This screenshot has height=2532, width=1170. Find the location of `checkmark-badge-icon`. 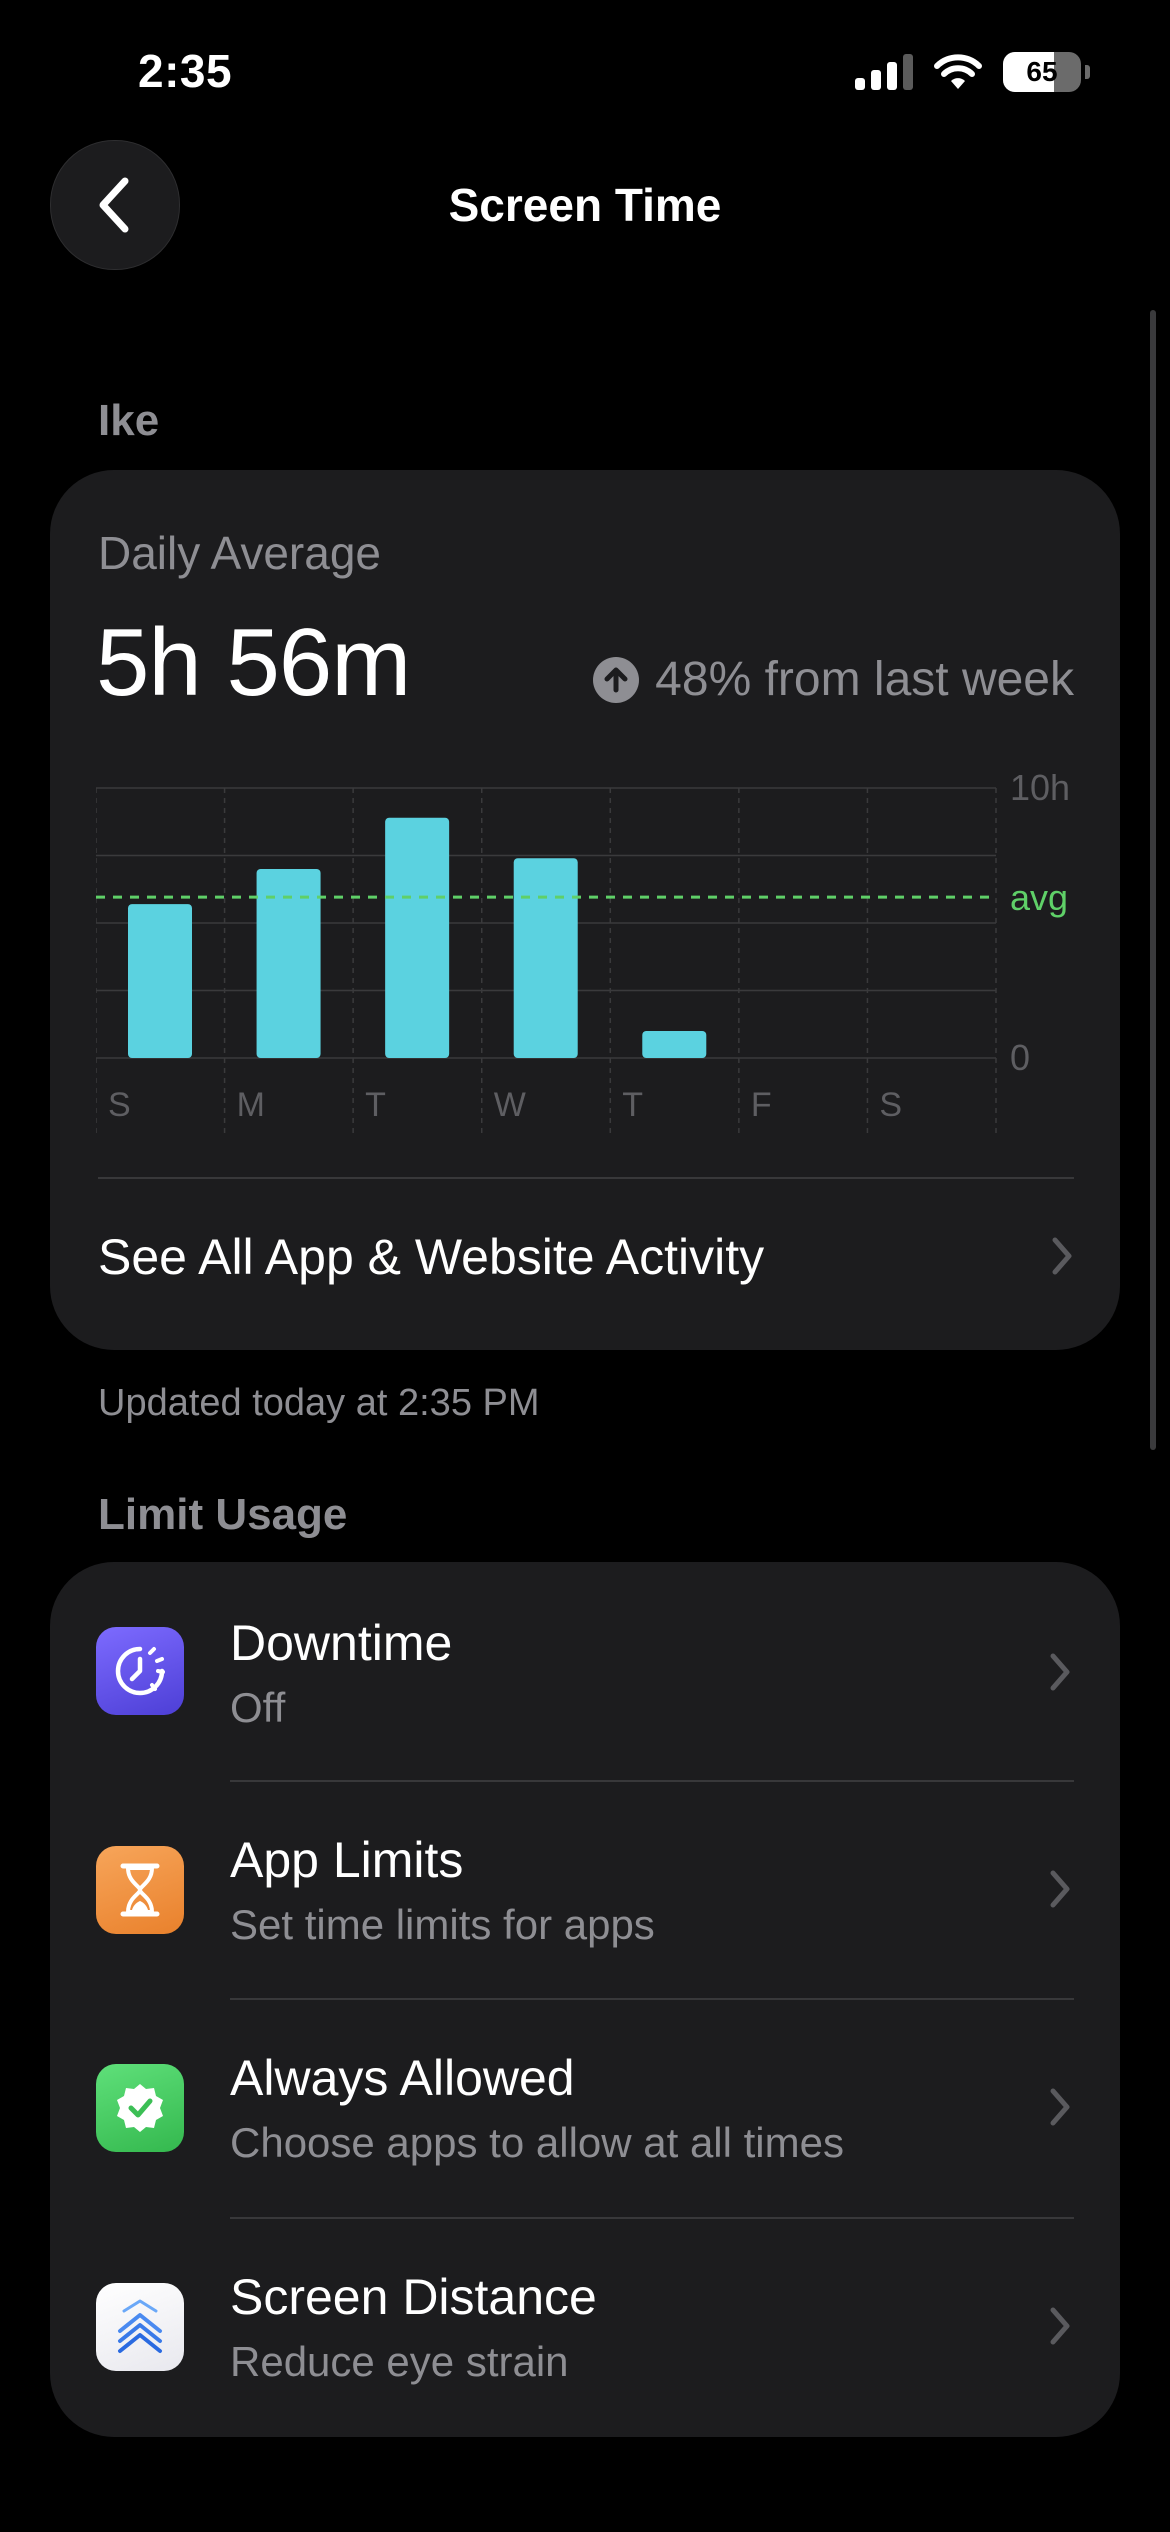

checkmark-badge-icon is located at coordinates (140, 2108).